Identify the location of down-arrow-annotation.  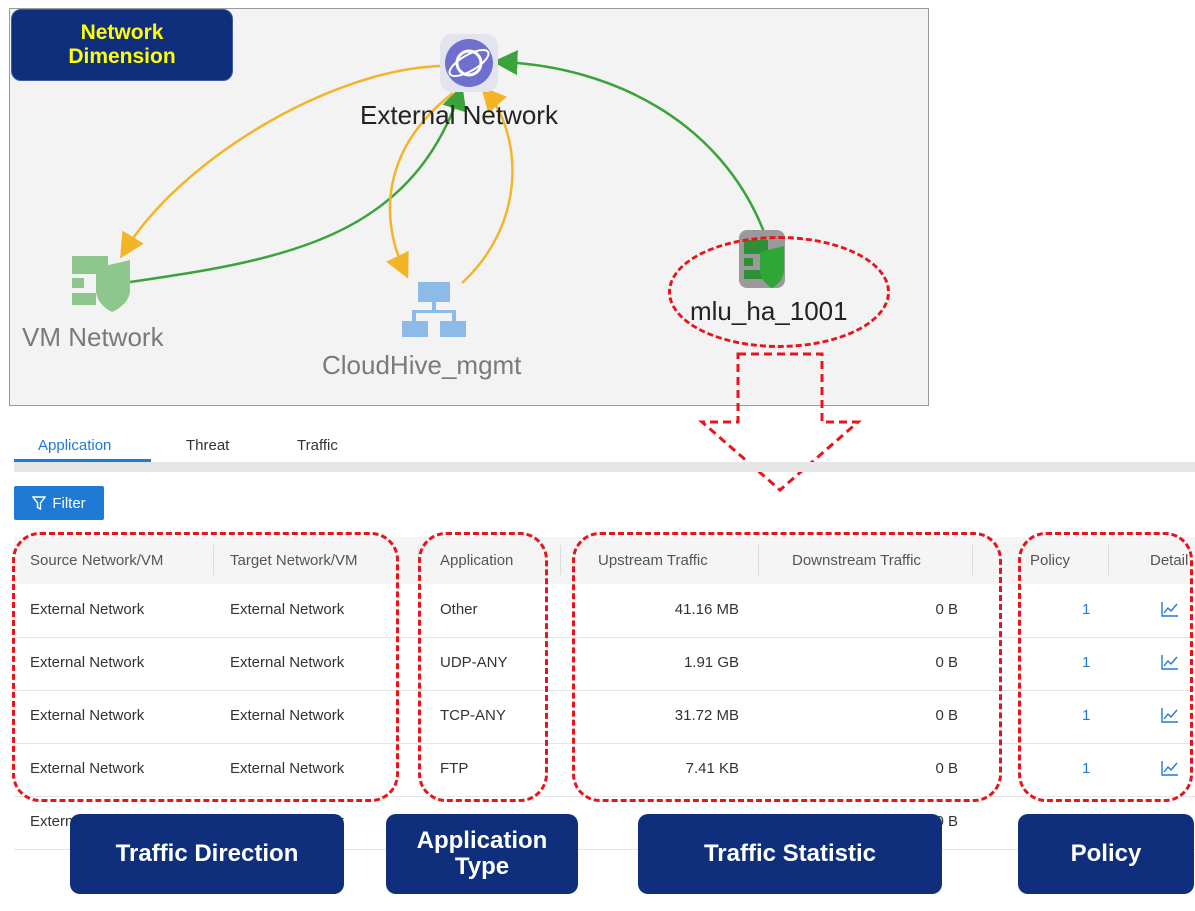
(780, 422).